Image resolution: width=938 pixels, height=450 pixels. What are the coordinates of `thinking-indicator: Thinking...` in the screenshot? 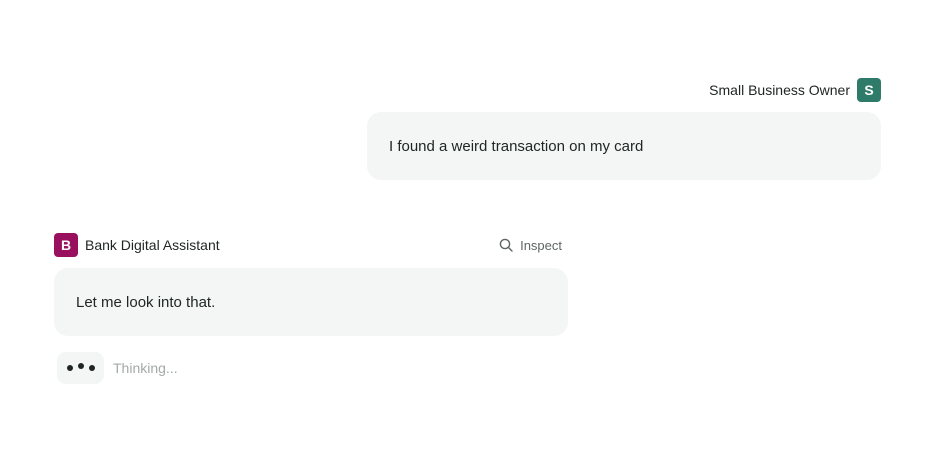 It's located at (117, 368).